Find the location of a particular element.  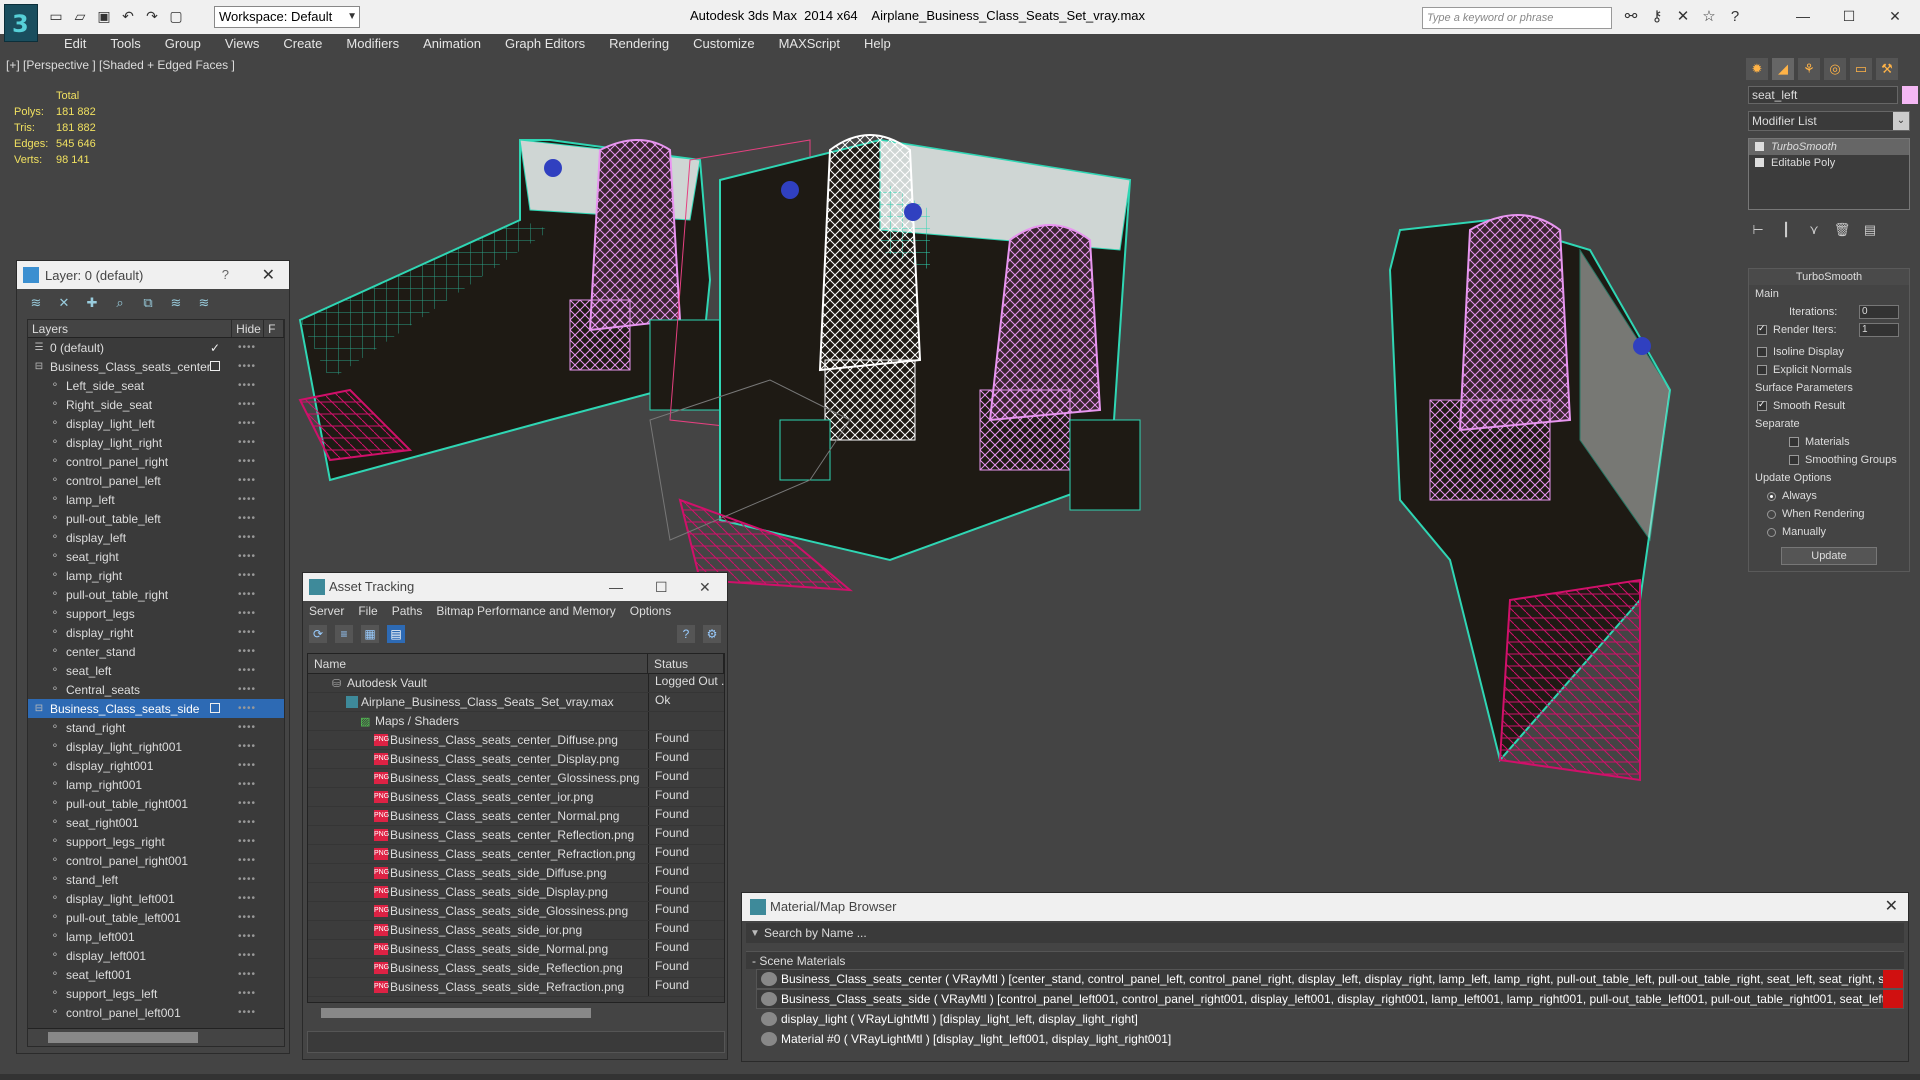

options-arrow-icon: ▼ is located at coordinates (755, 933).